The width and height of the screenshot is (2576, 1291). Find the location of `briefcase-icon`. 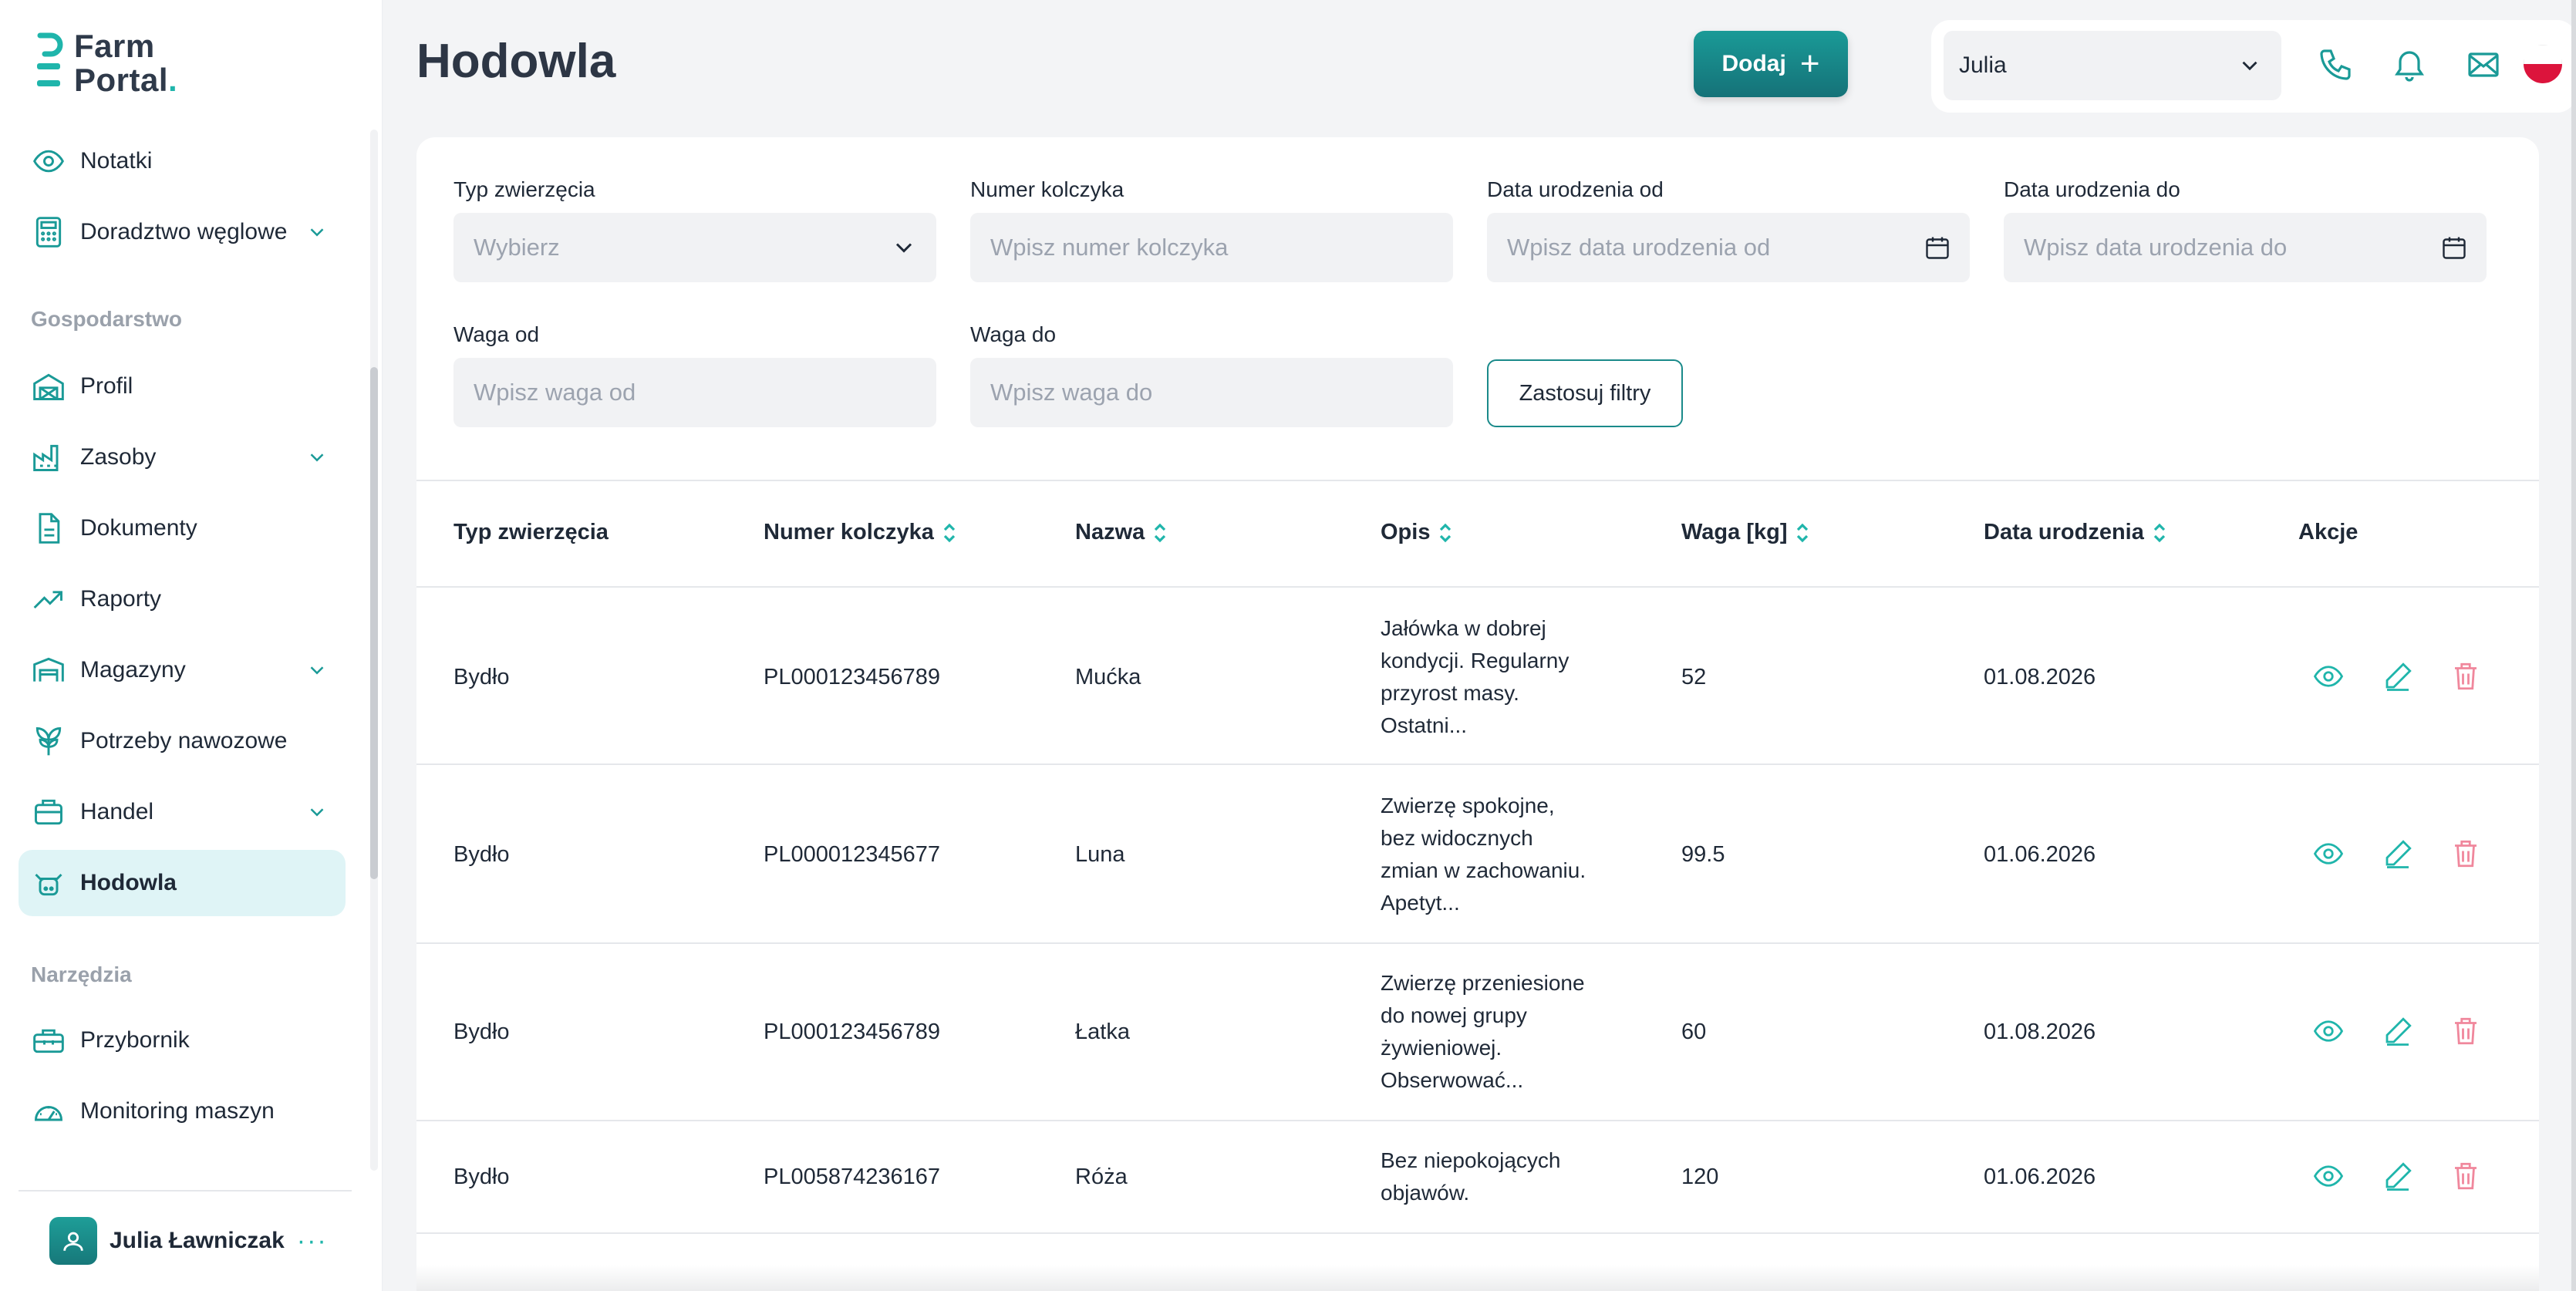

briefcase-icon is located at coordinates (48, 812).